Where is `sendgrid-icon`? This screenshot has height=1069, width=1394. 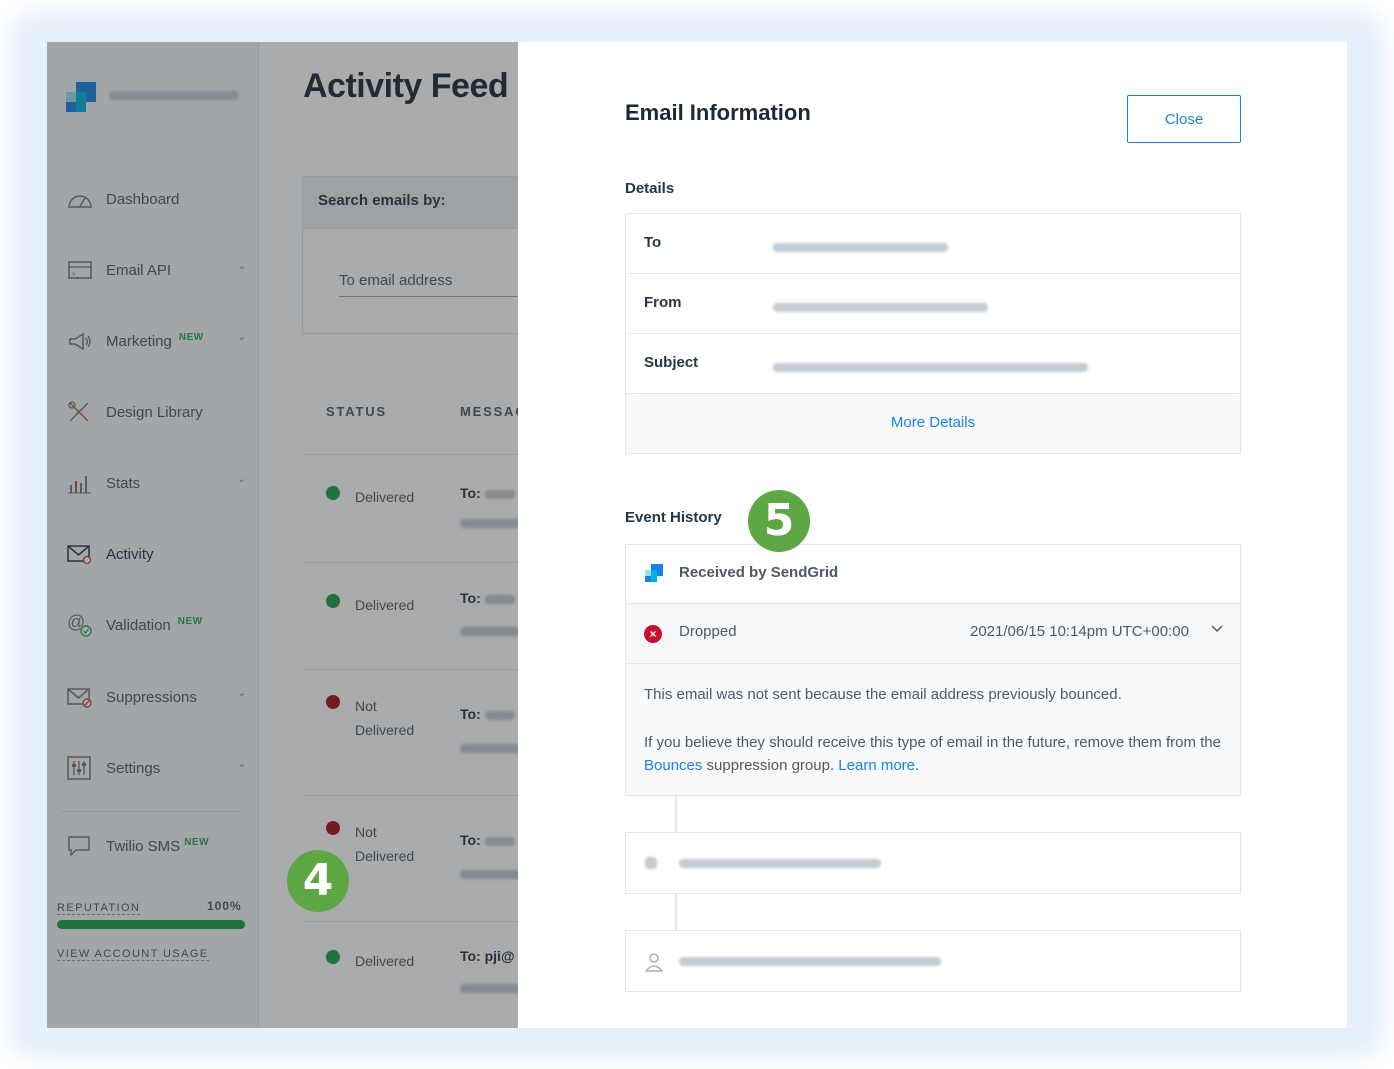
sendgrid-icon is located at coordinates (654, 573).